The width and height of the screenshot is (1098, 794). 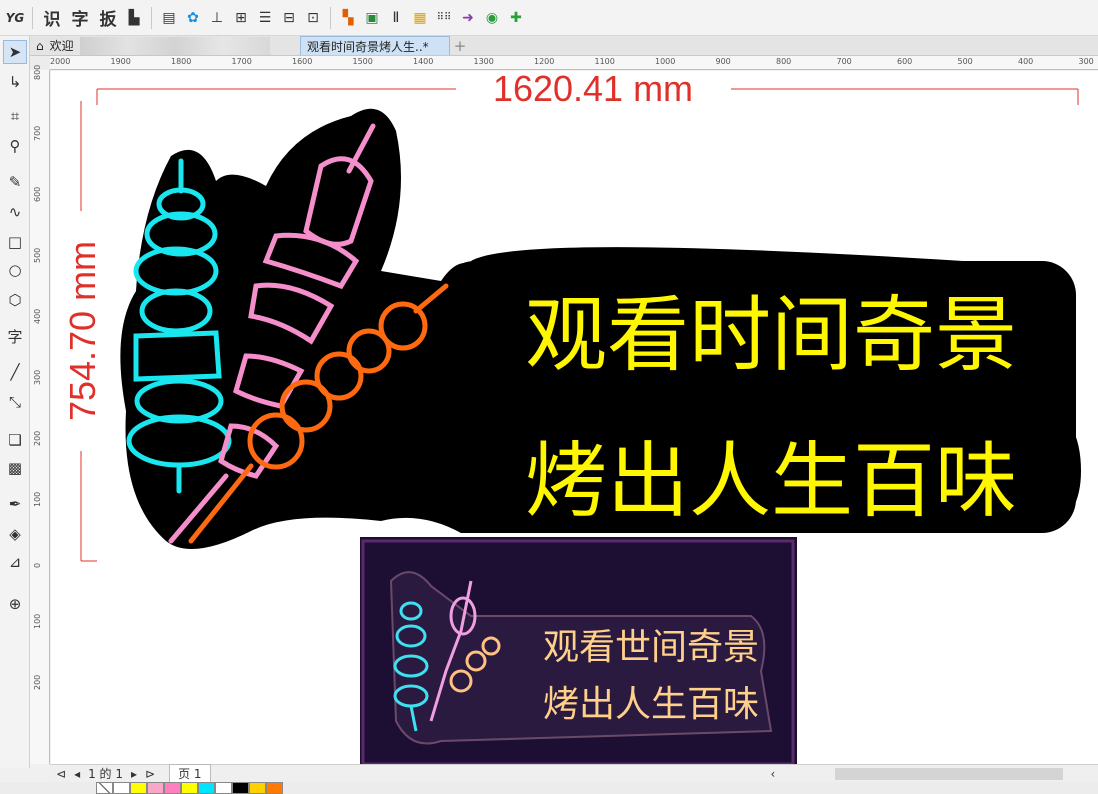 I want to click on text-tool-icon: 字, so click(x=15, y=336).